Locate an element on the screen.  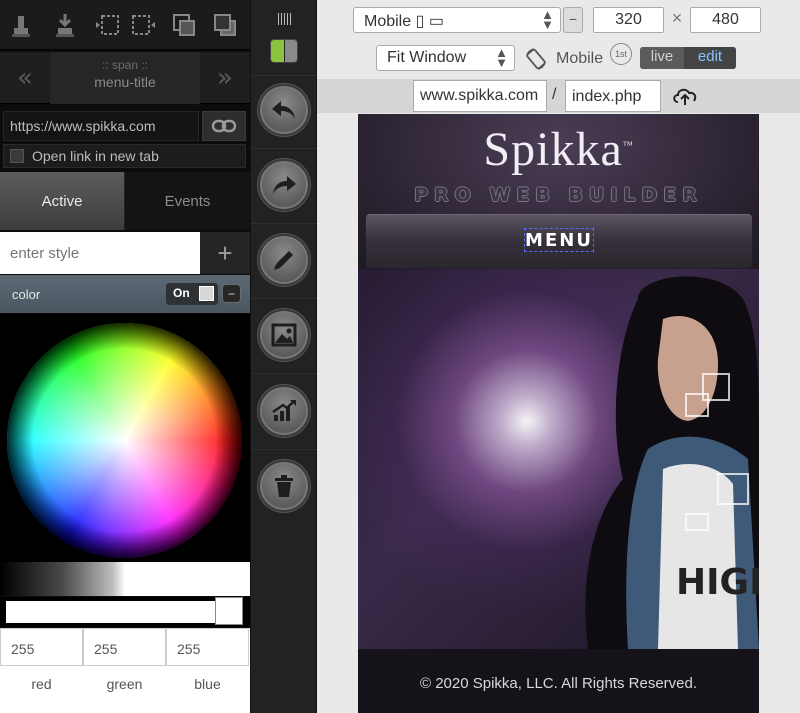
element-navigator: « :: span :: menu-title » is located at coordinates (125, 78).